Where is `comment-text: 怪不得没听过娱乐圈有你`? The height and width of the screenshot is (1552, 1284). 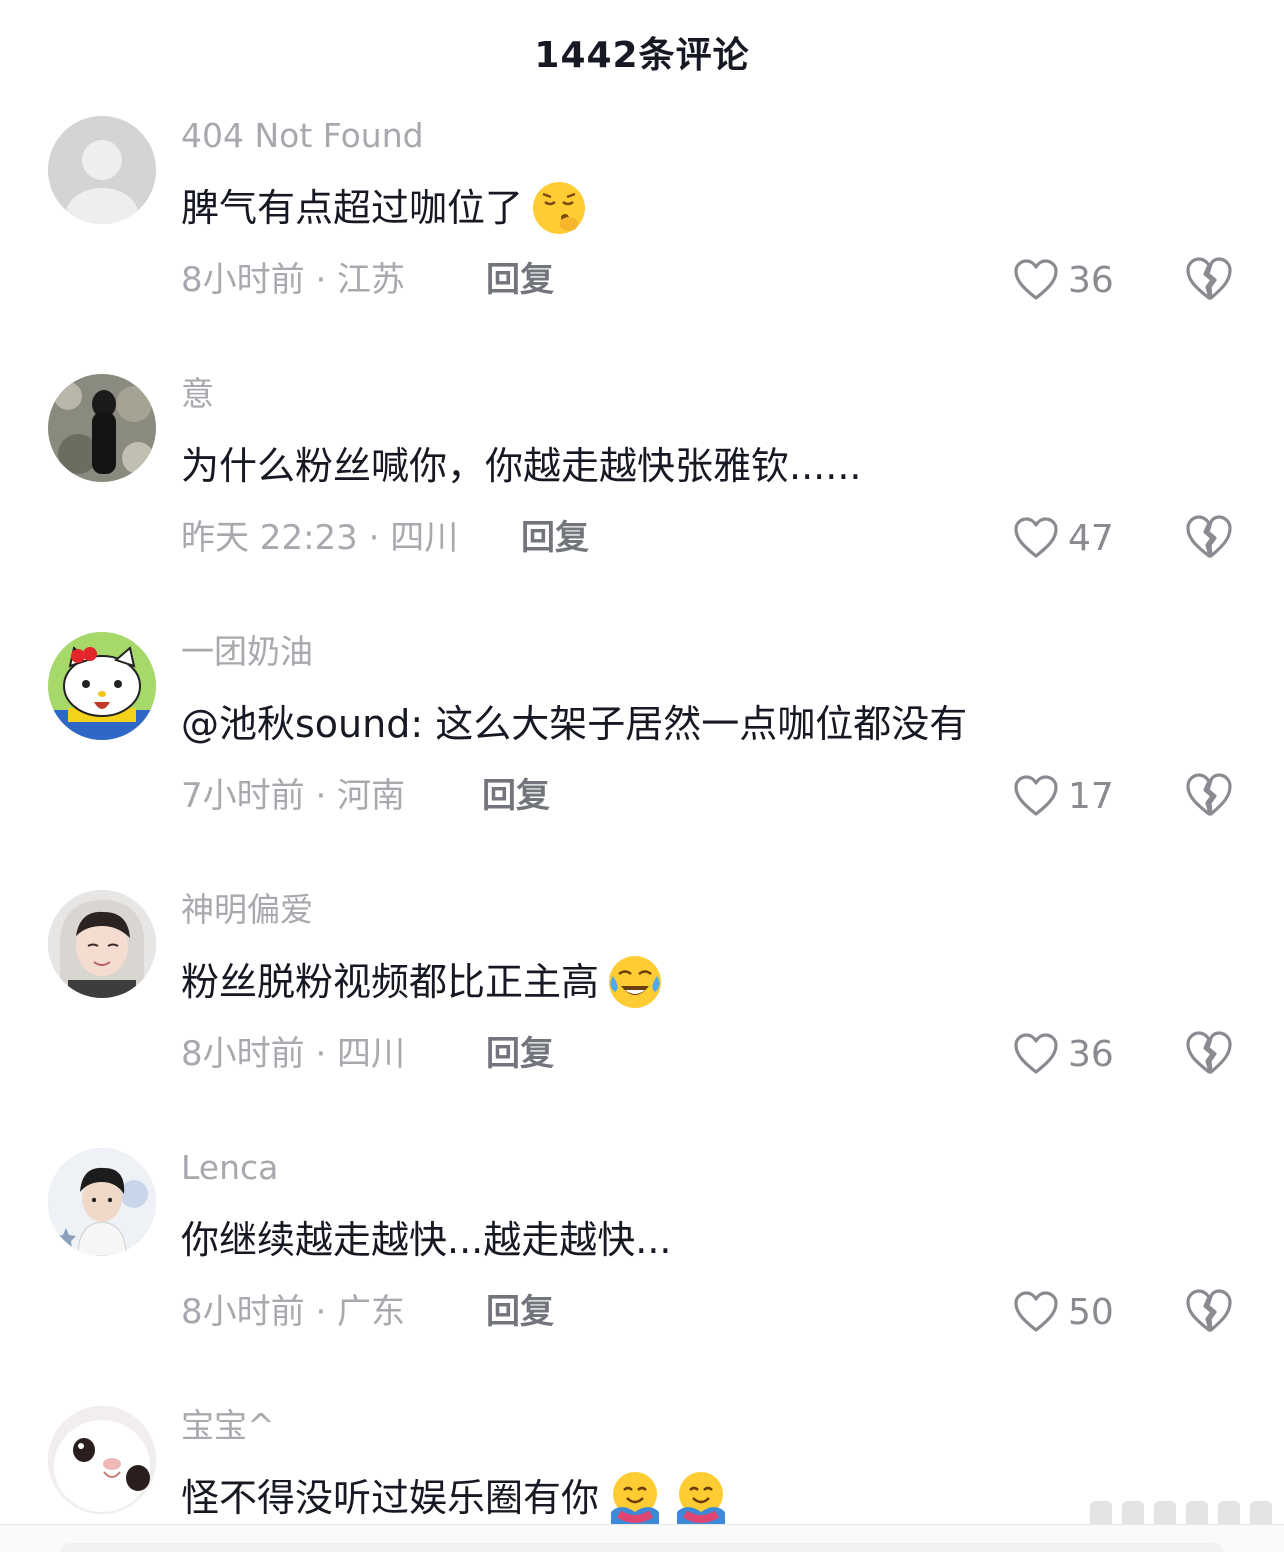
comment-text: 怪不得没听过娱乐圈有你 is located at coordinates (456, 1498).